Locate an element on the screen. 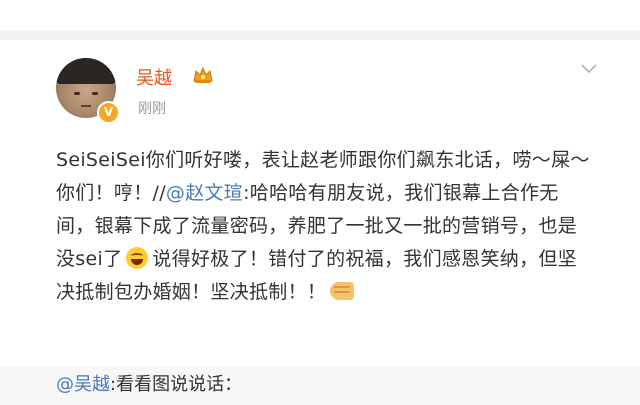  avatar-hair is located at coordinates (86, 71).